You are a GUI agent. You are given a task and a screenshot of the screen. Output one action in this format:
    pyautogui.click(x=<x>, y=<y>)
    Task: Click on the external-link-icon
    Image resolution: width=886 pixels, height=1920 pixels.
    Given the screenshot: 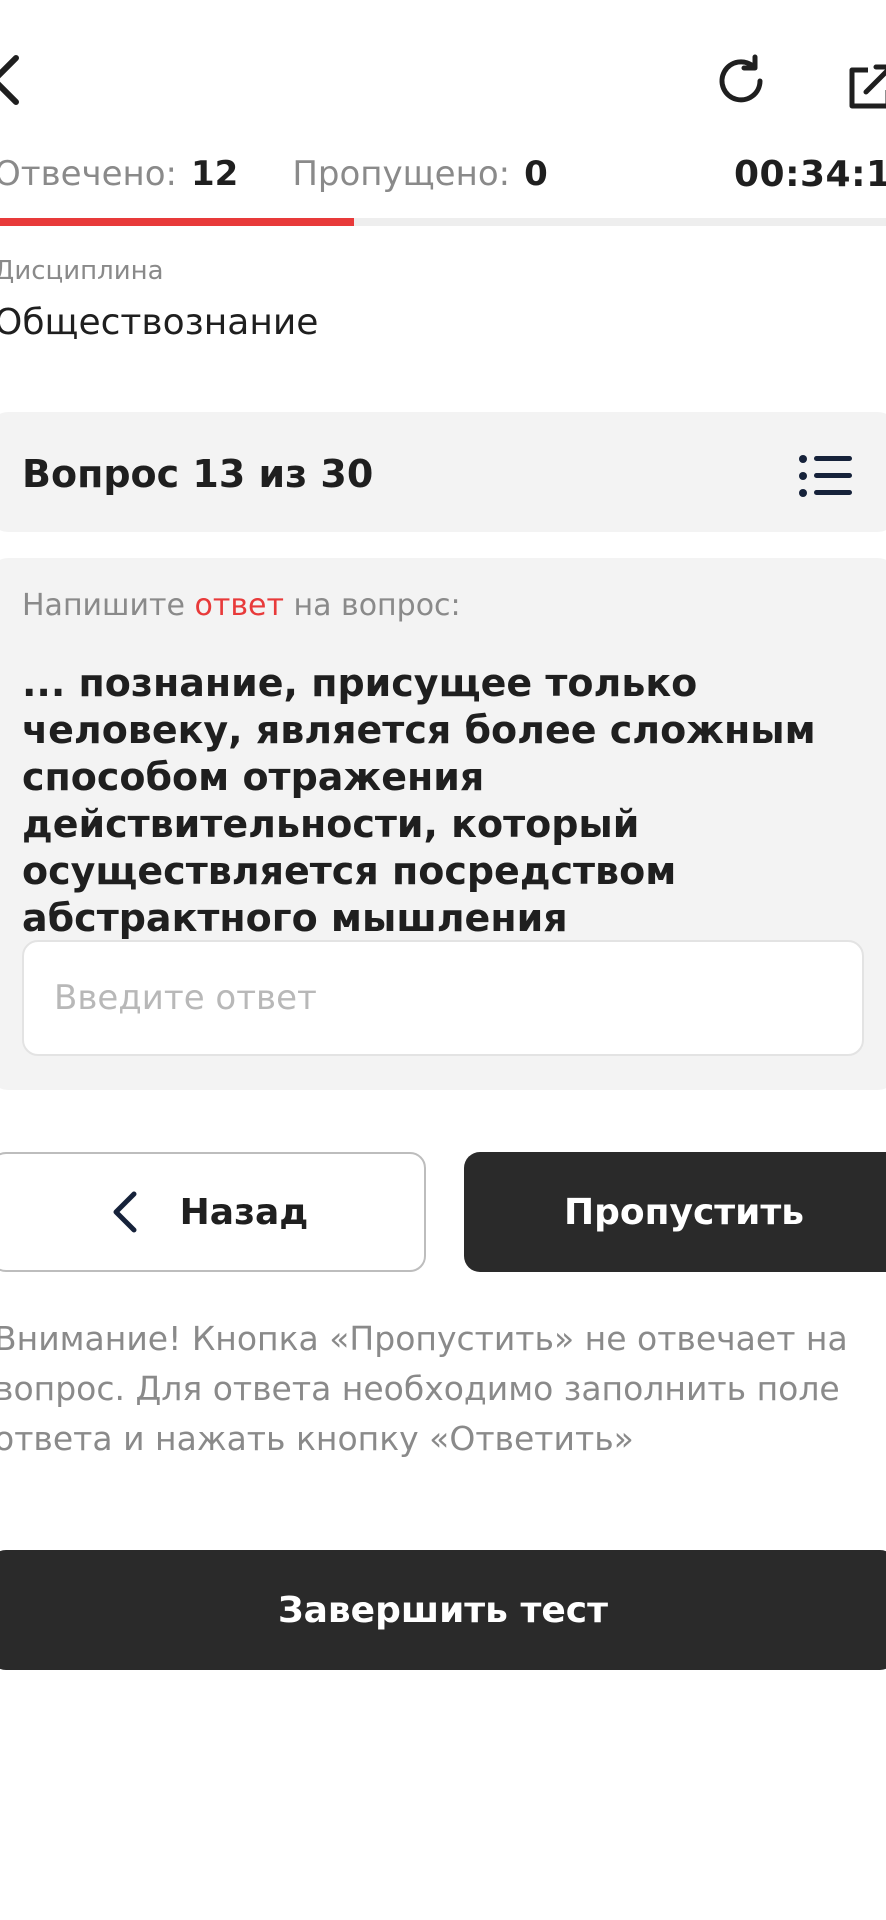 What is the action you would take?
    pyautogui.click(x=866, y=87)
    